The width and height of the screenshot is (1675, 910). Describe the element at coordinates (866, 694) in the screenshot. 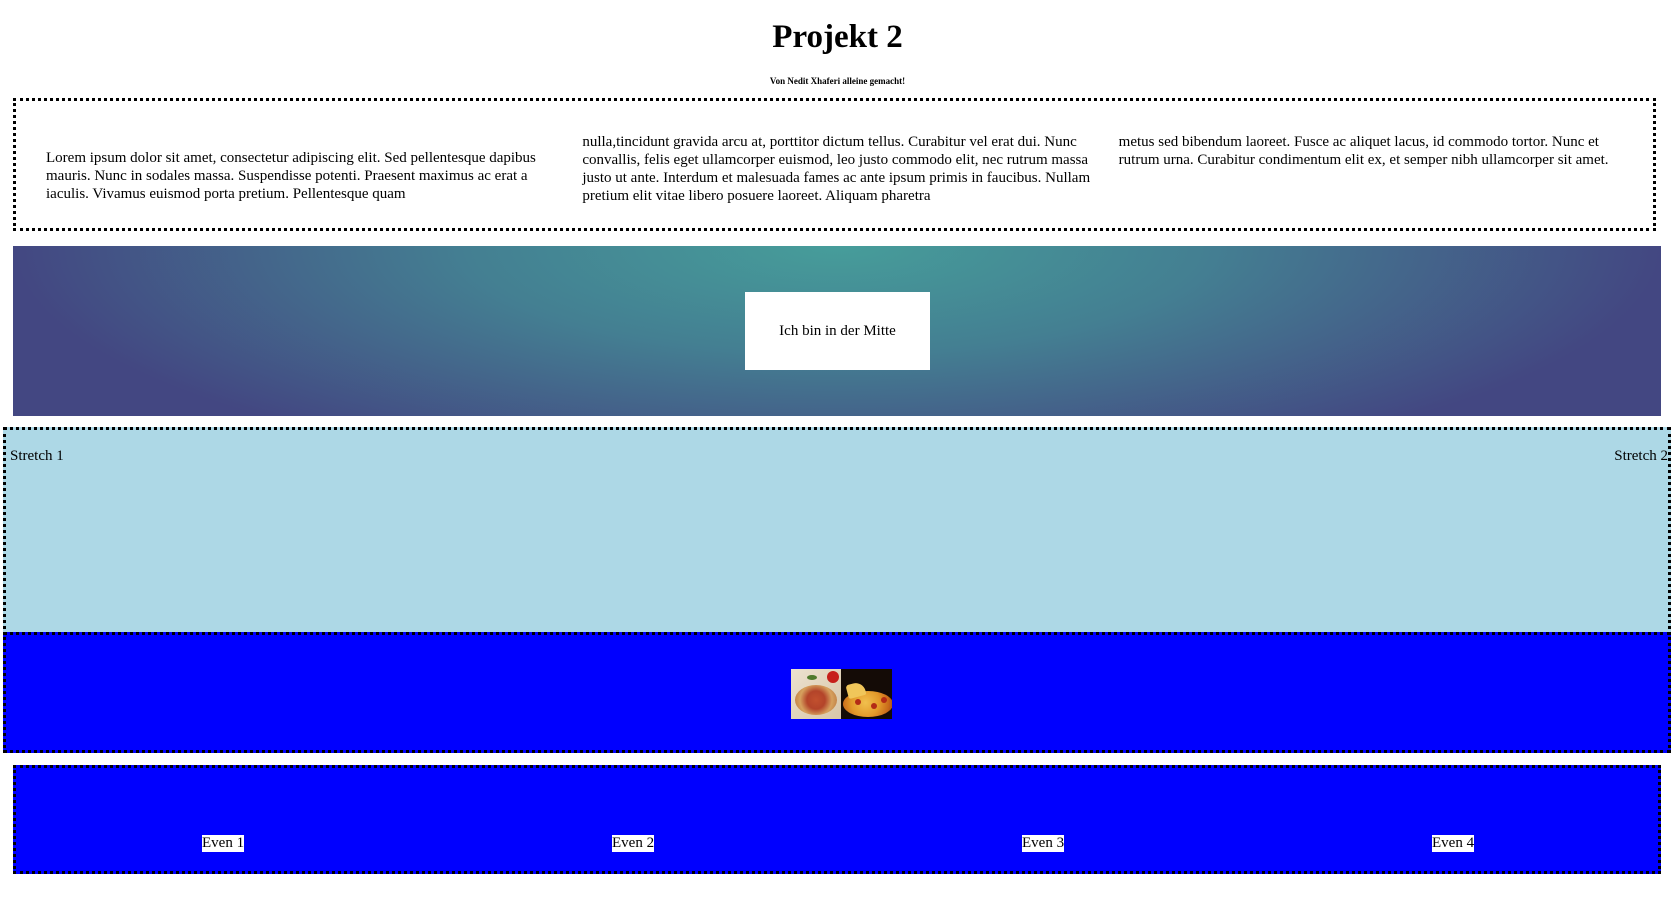

I see `pizza-photo-right` at that location.